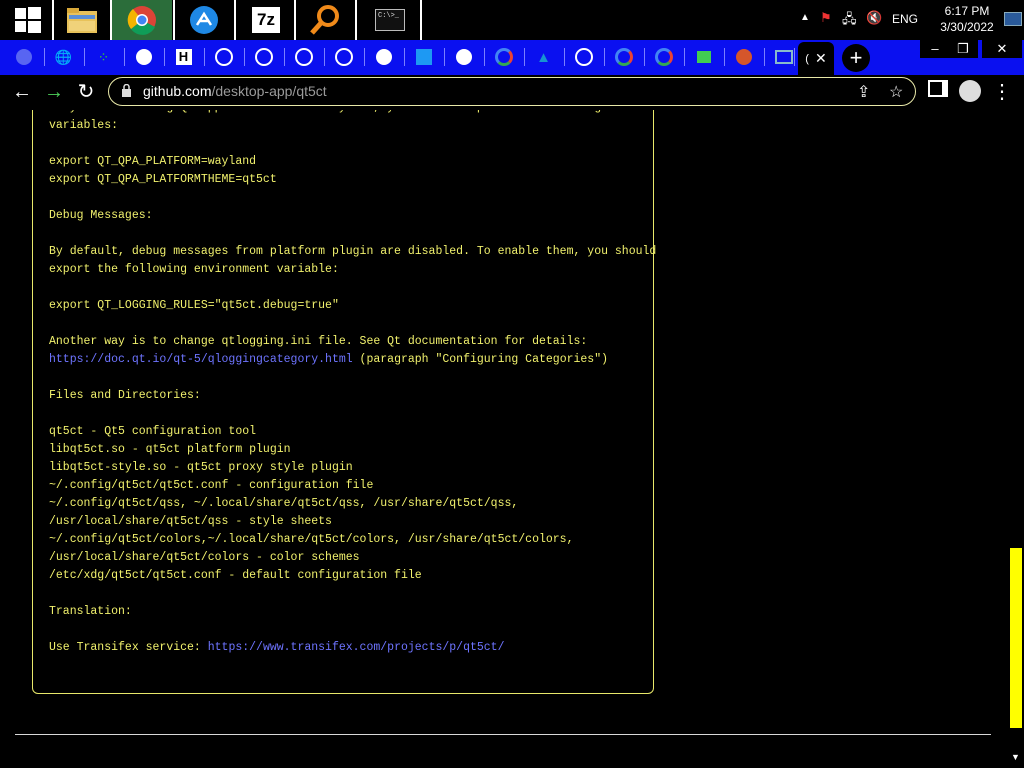  I want to click on forward-button: →, so click(54, 92).